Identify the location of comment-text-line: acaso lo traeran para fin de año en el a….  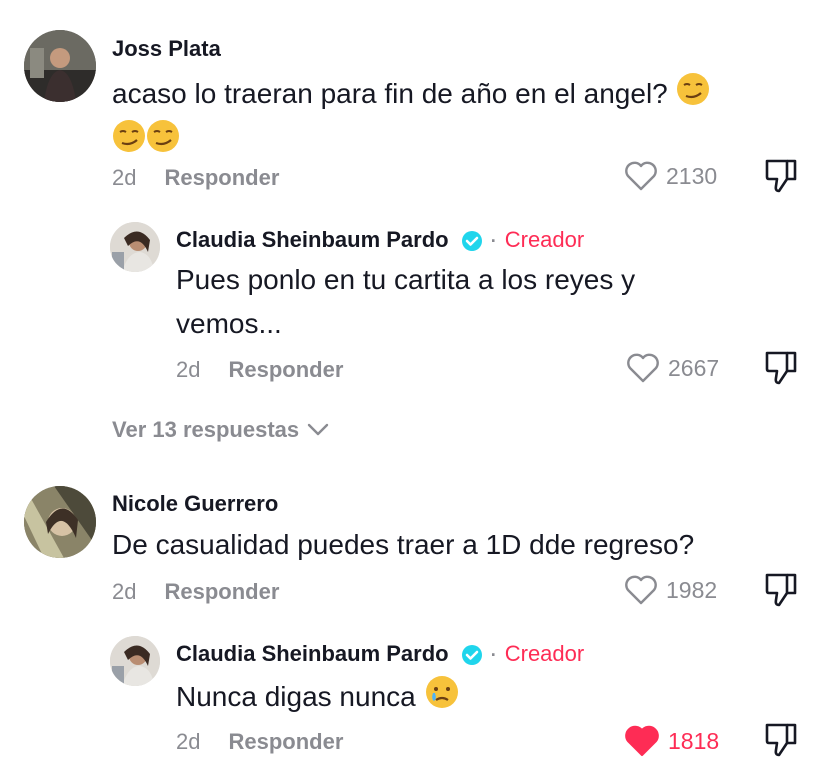
(390, 93).